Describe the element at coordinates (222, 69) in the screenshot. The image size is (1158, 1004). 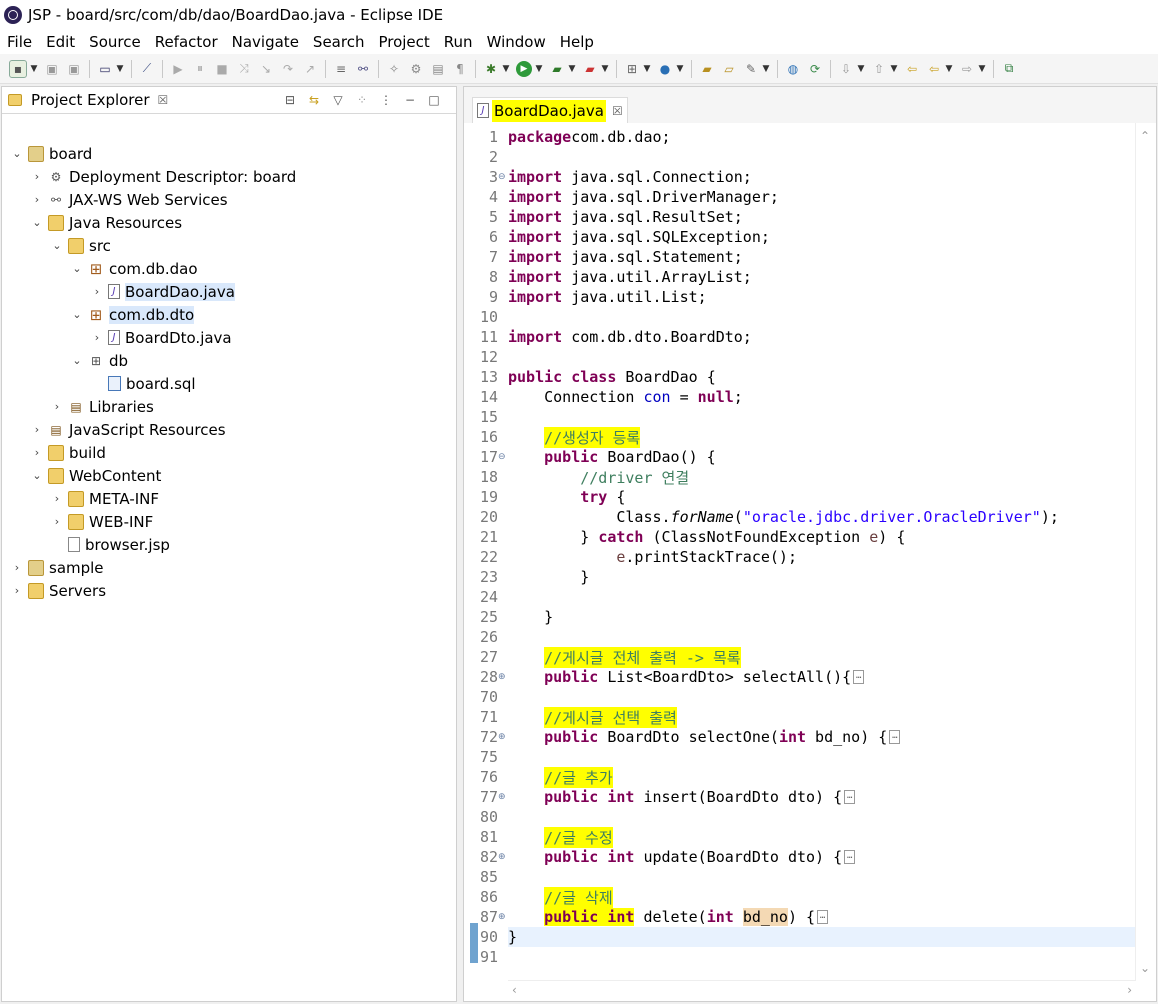
I see `terminate-icon: ■` at that location.